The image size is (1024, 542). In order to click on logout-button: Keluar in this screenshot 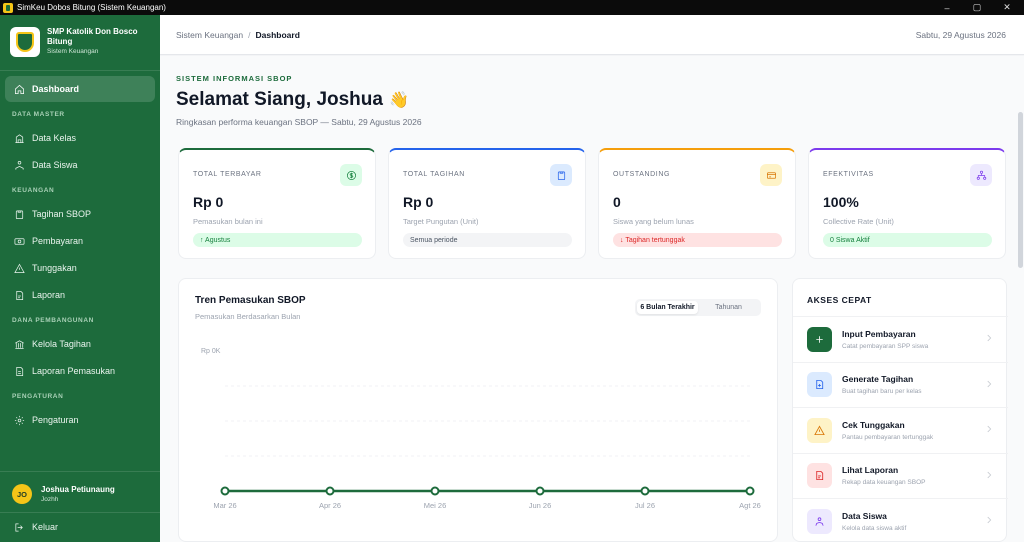, I will do `click(80, 527)`.